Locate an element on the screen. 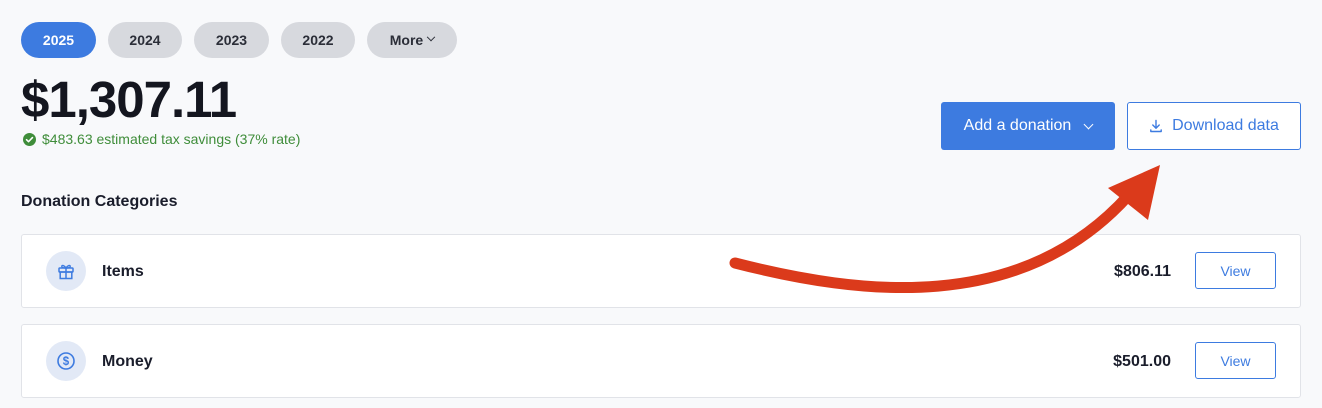 The width and height of the screenshot is (1322, 408). tax-savings: $483.63 estimated tax savings (37% rate) is located at coordinates (161, 139).